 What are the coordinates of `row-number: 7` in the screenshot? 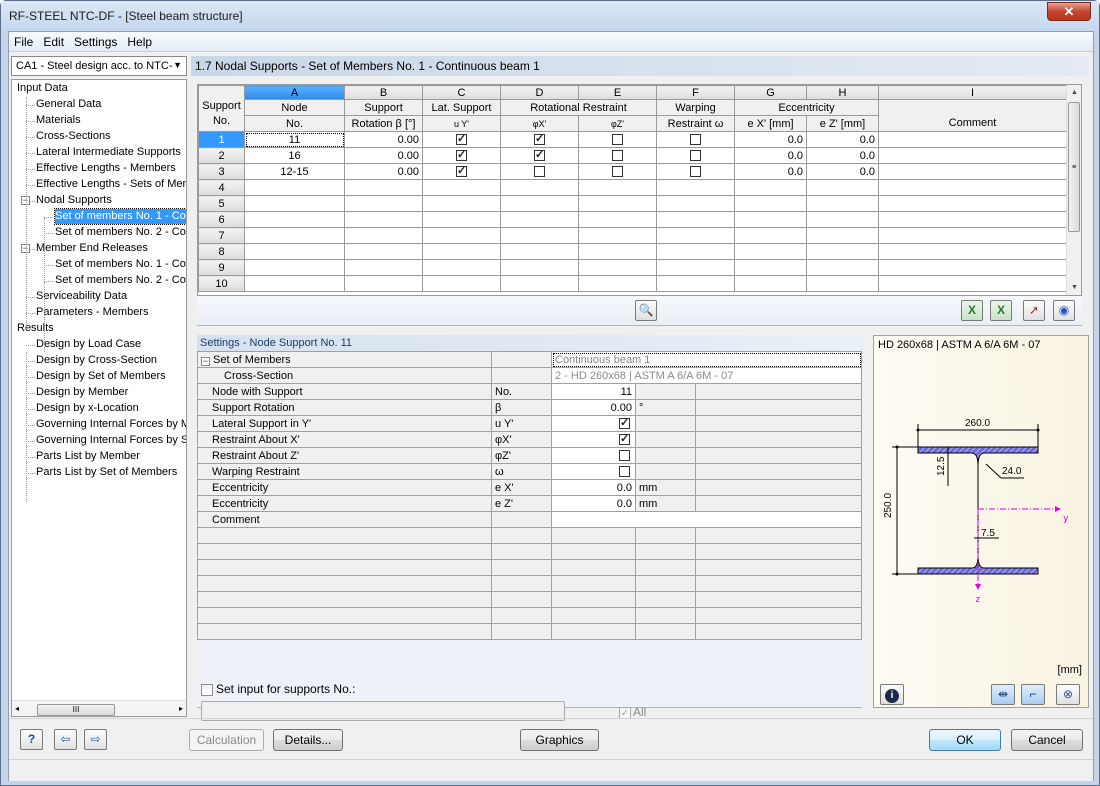 It's located at (221, 235).